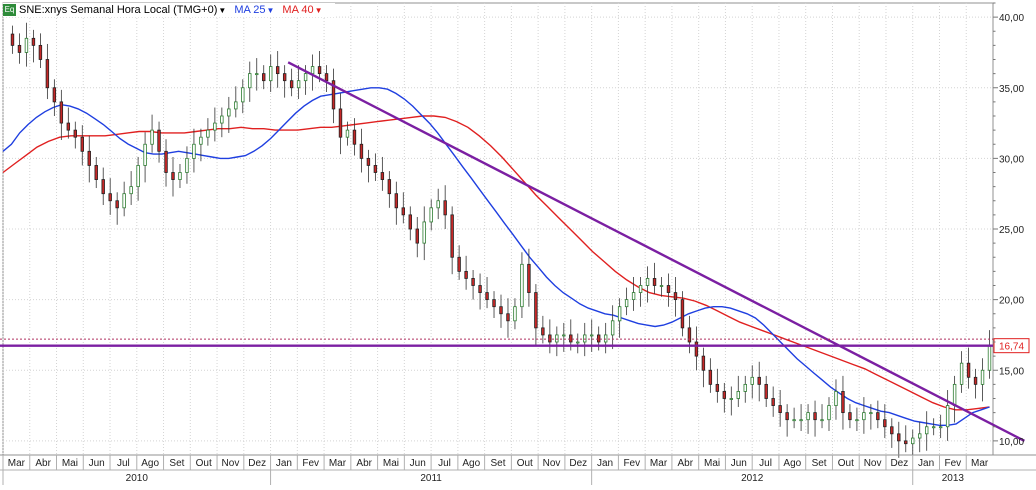  I want to click on symbol-label: SNE:xnys Semanal Hora Local (TMG+0), so click(118, 10).